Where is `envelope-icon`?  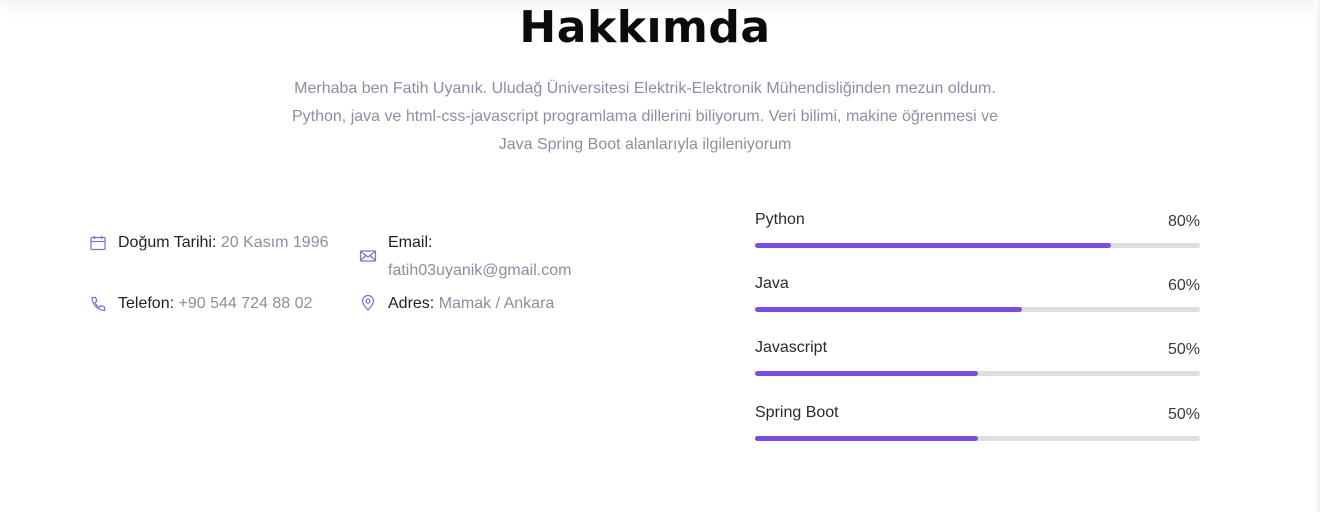 envelope-icon is located at coordinates (368, 256).